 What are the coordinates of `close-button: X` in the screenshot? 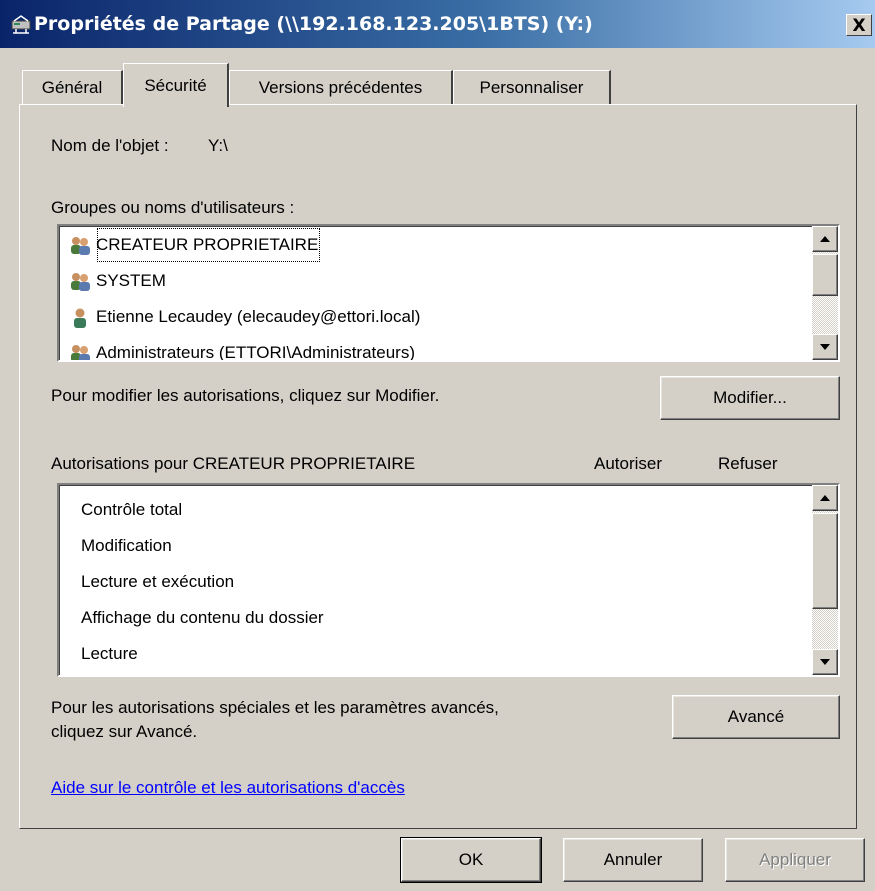 It's located at (859, 25).